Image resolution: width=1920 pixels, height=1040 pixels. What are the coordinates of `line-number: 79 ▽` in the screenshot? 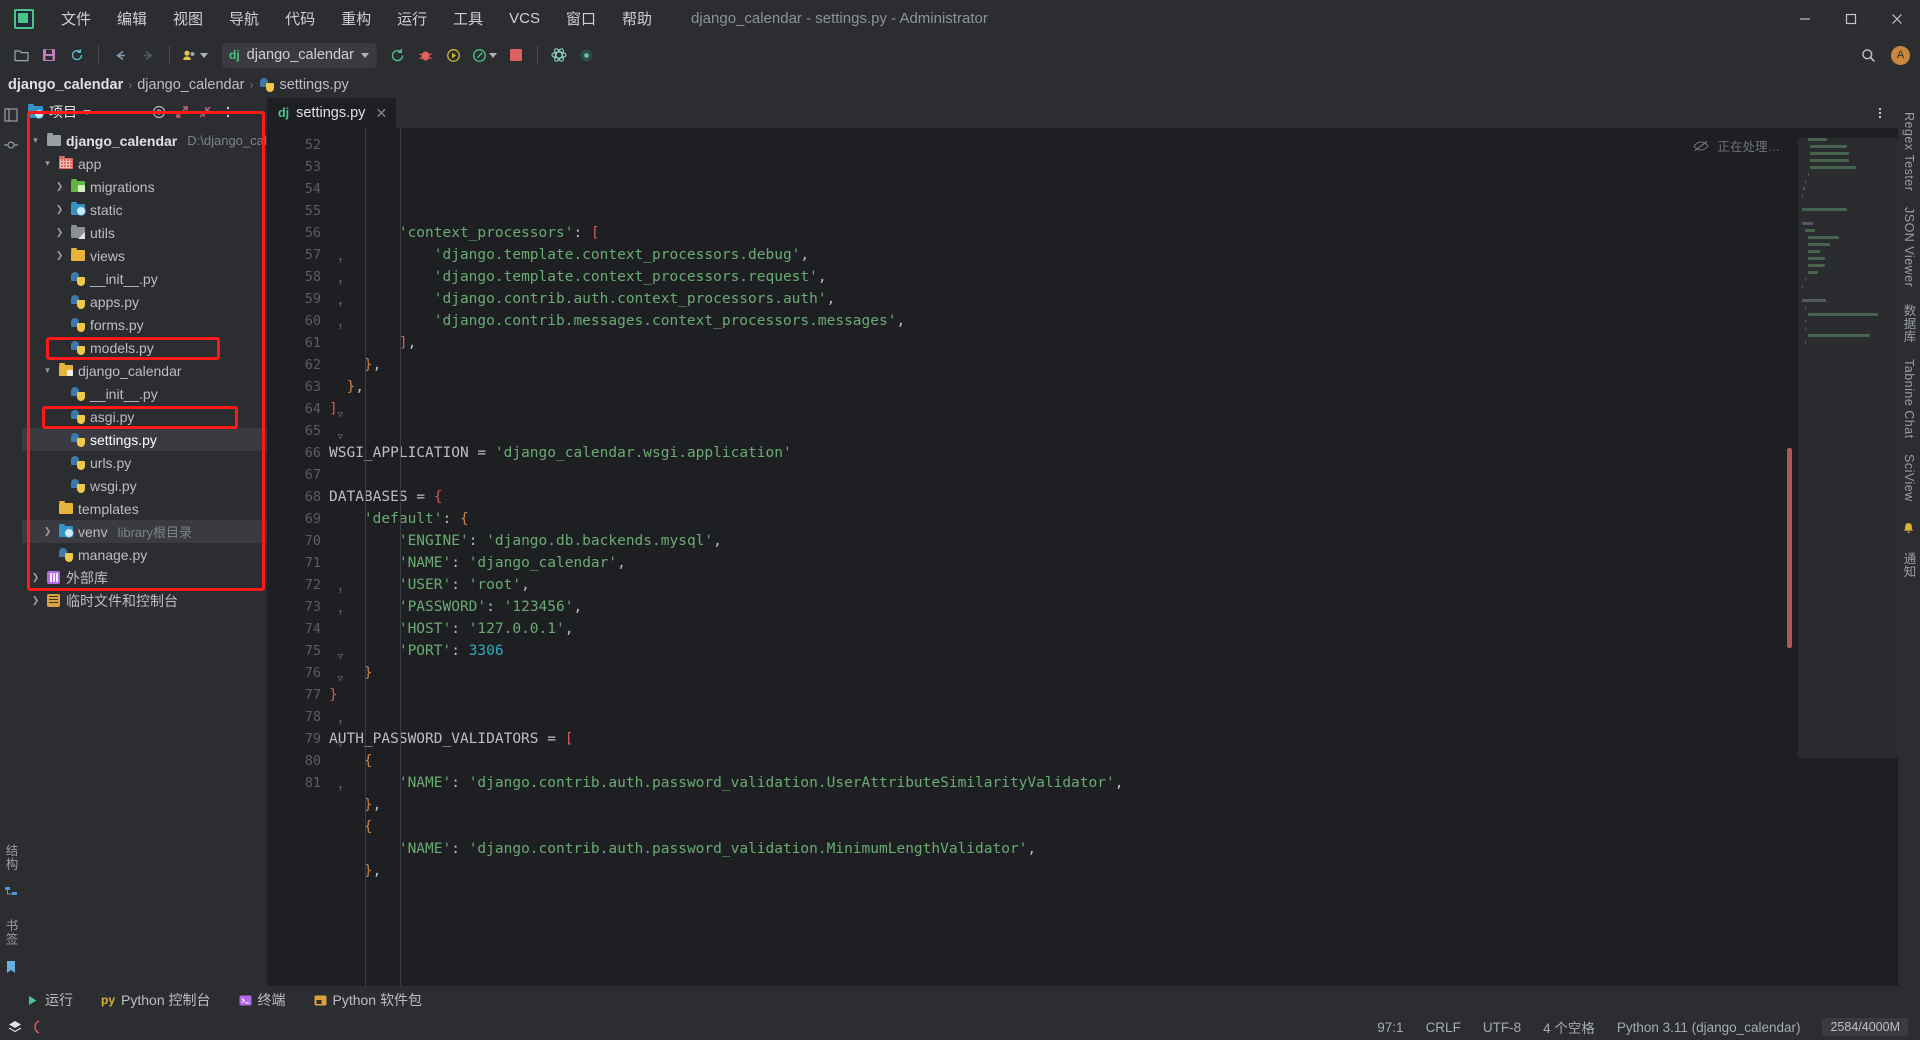 It's located at (305, 739).